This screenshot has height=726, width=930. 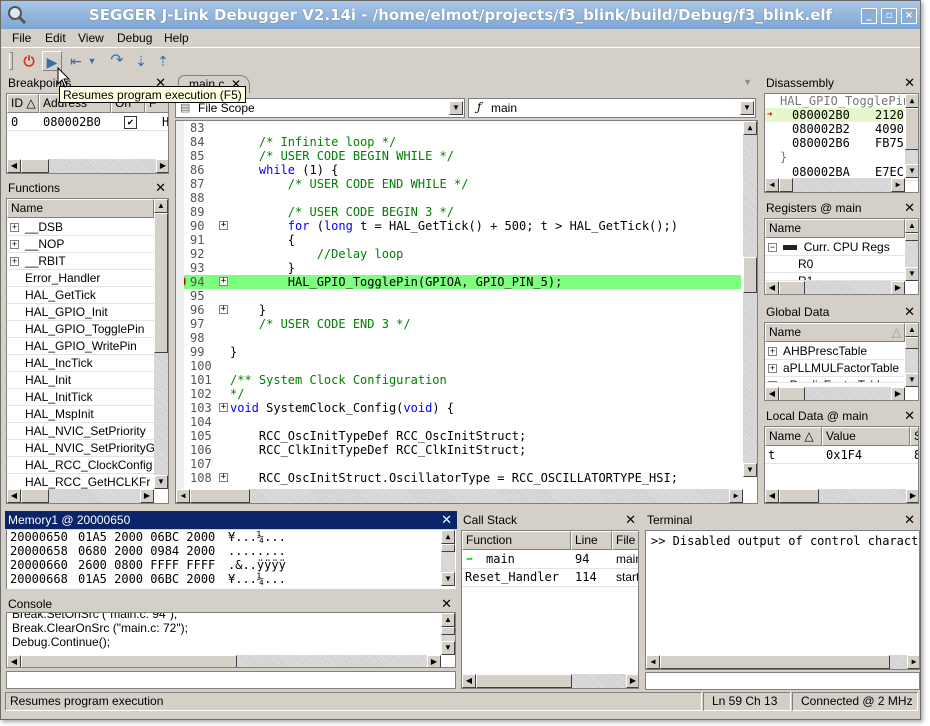 I want to click on function-item: HAL_NVIC_SetPriority, so click(x=80, y=431).